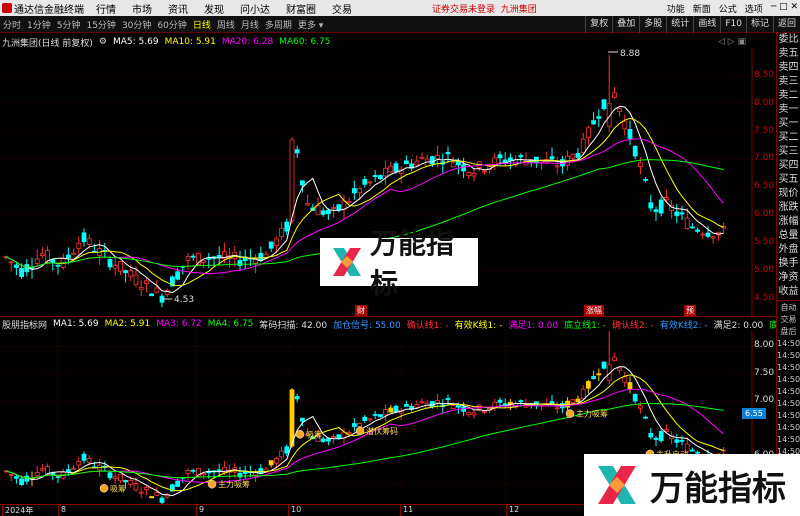 The height and width of the screenshot is (516, 800). What do you see at coordinates (178, 8) in the screenshot?
I see `menu-news: 资讯` at bounding box center [178, 8].